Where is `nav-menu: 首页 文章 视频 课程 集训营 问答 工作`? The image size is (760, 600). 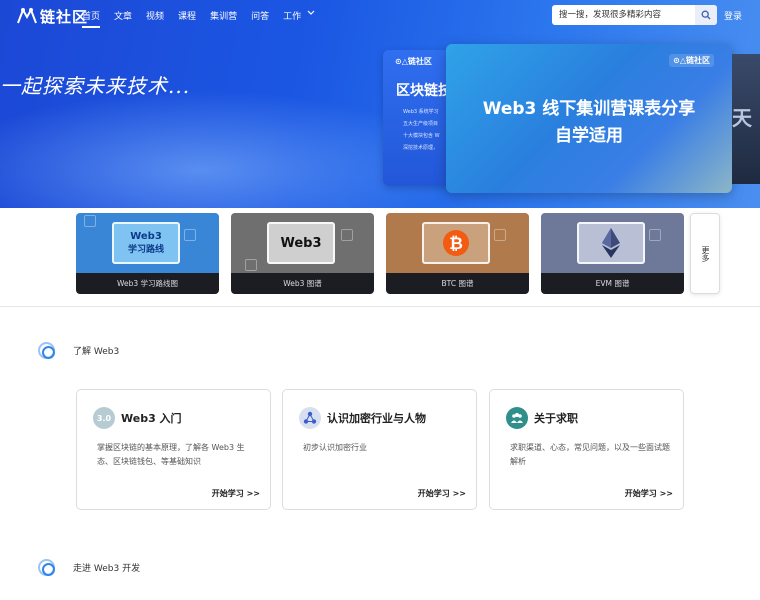 nav-menu: 首页 文章 视频 课程 集训营 问答 工作 is located at coordinates (198, 18).